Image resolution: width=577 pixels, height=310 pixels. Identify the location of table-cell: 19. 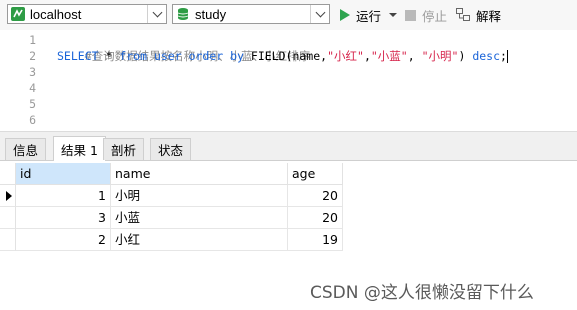
(315, 240).